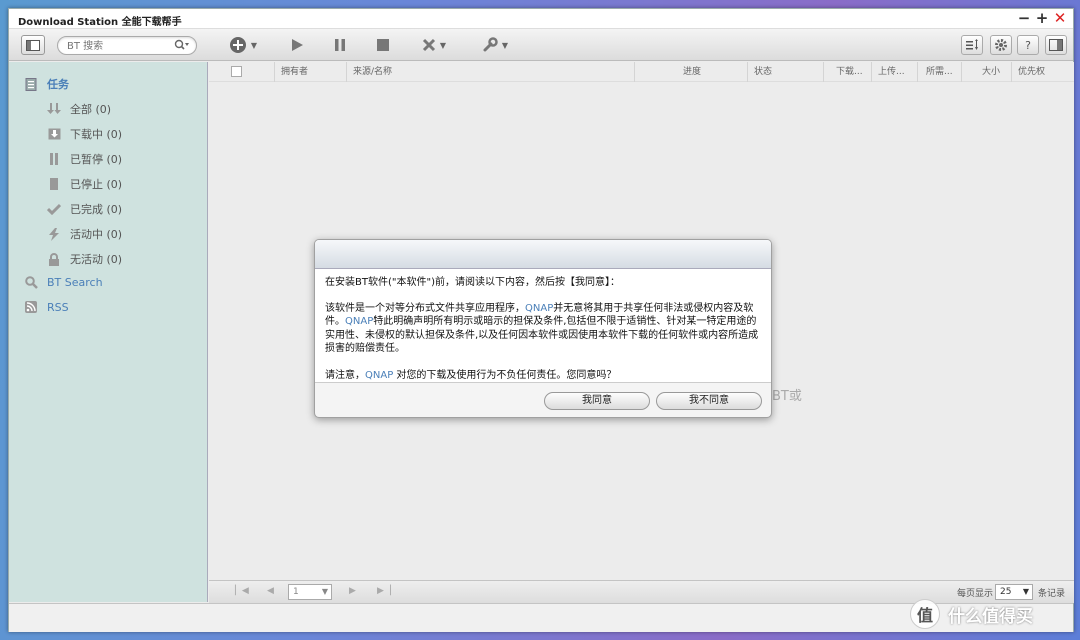  I want to click on sidebar-item-inactive: 无活动 (0), so click(84, 259).